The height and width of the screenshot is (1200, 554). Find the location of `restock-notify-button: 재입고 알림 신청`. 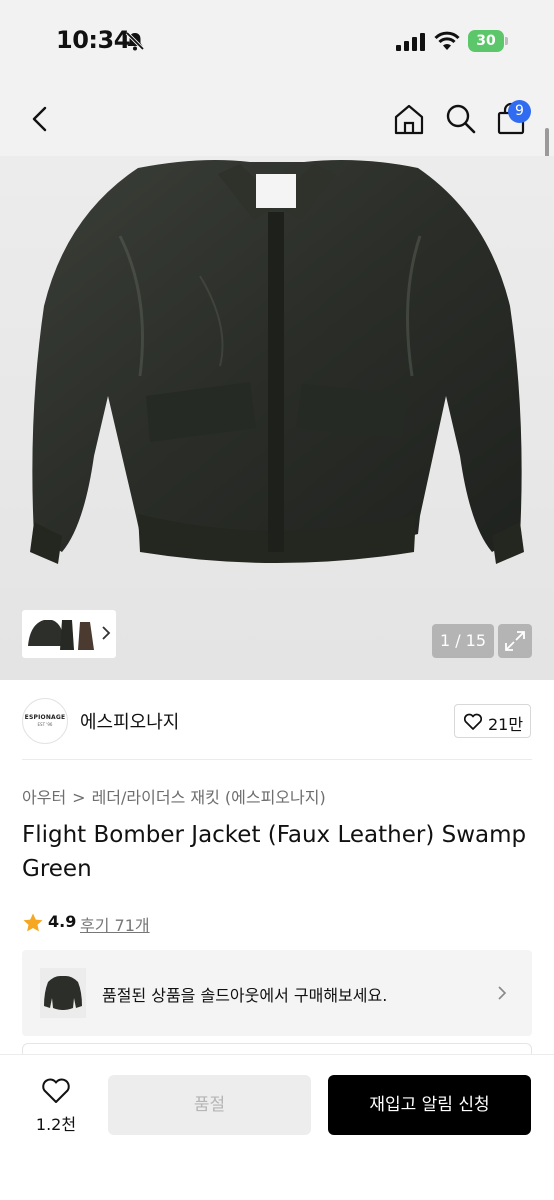

restock-notify-button: 재입고 알림 신청 is located at coordinates (429, 1105).